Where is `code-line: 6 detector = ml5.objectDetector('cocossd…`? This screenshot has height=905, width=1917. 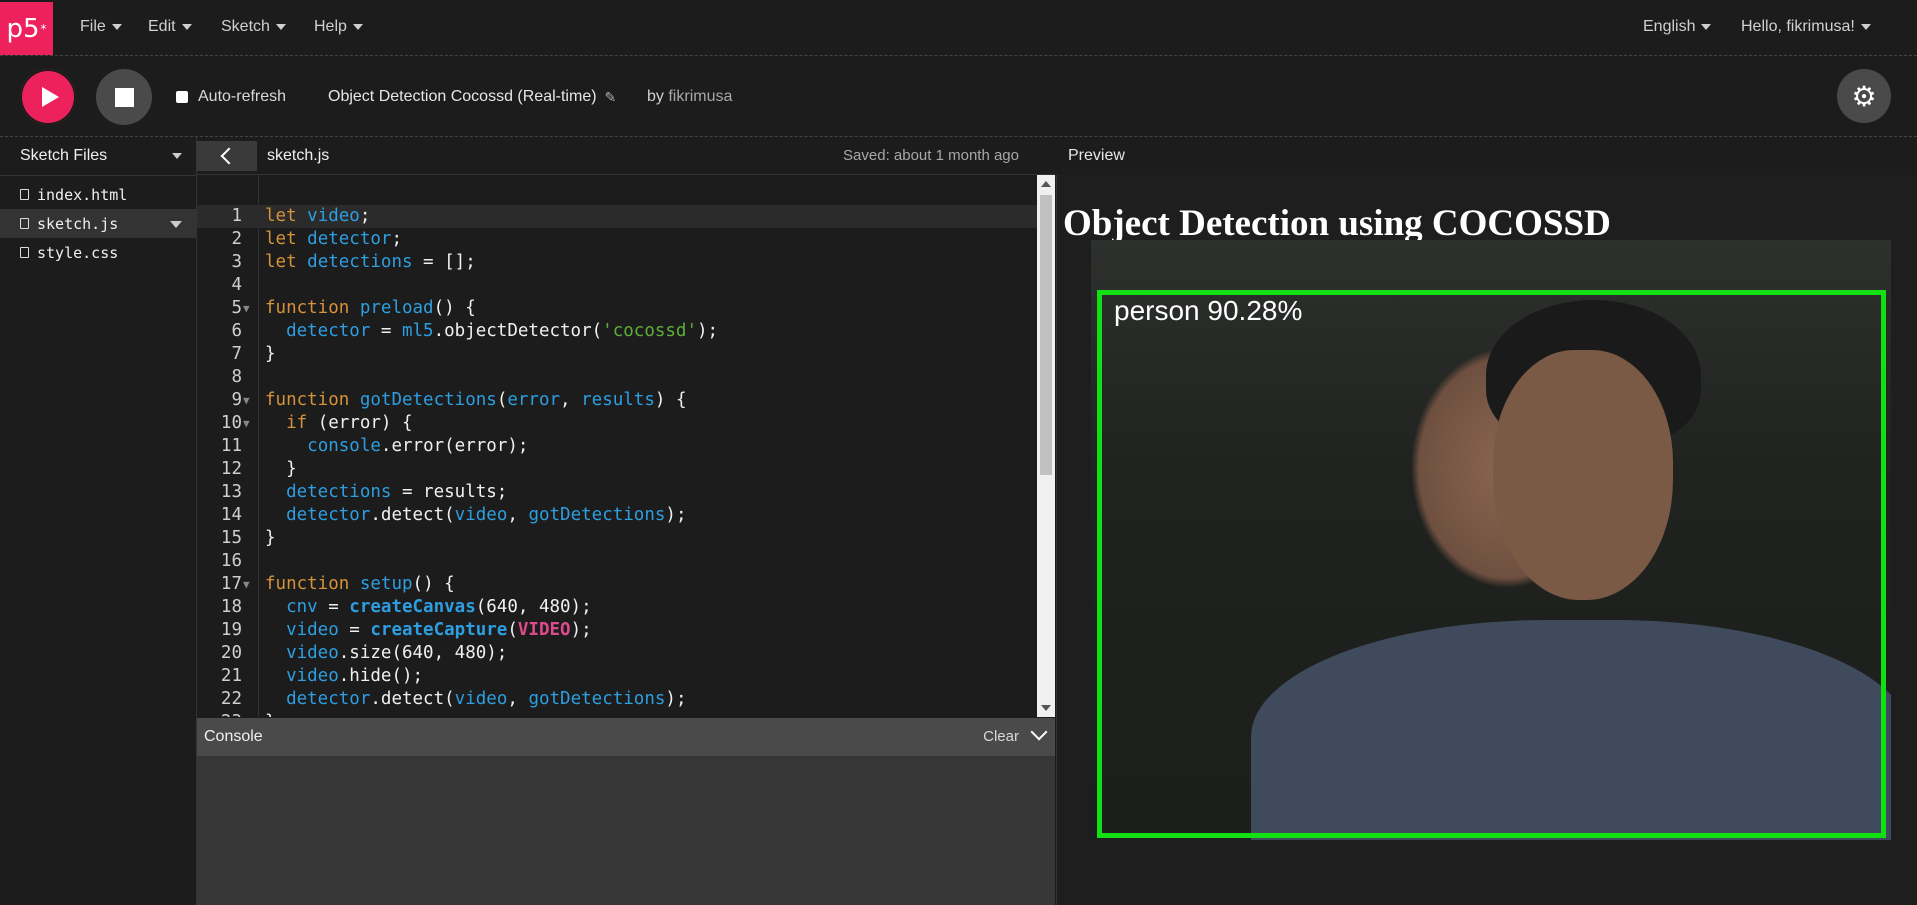
code-line: 6 detector = ml5.objectDetector('cocossd… is located at coordinates (617, 331).